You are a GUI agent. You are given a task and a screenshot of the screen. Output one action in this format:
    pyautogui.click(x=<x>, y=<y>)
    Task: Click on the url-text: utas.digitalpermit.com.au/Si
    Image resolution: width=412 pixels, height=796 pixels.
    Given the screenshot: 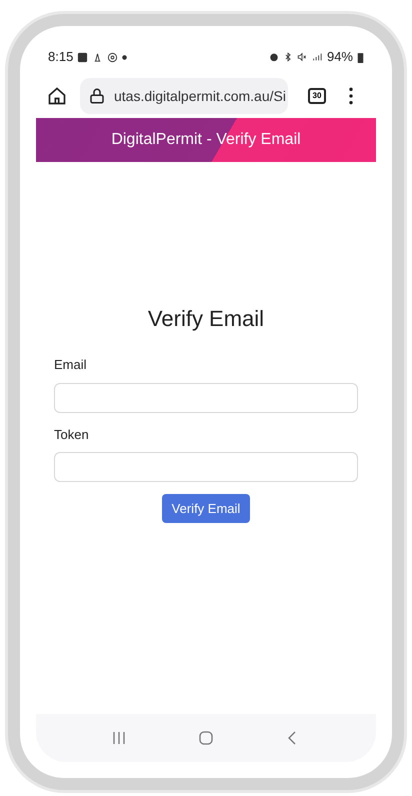 What is the action you would take?
    pyautogui.click(x=200, y=96)
    